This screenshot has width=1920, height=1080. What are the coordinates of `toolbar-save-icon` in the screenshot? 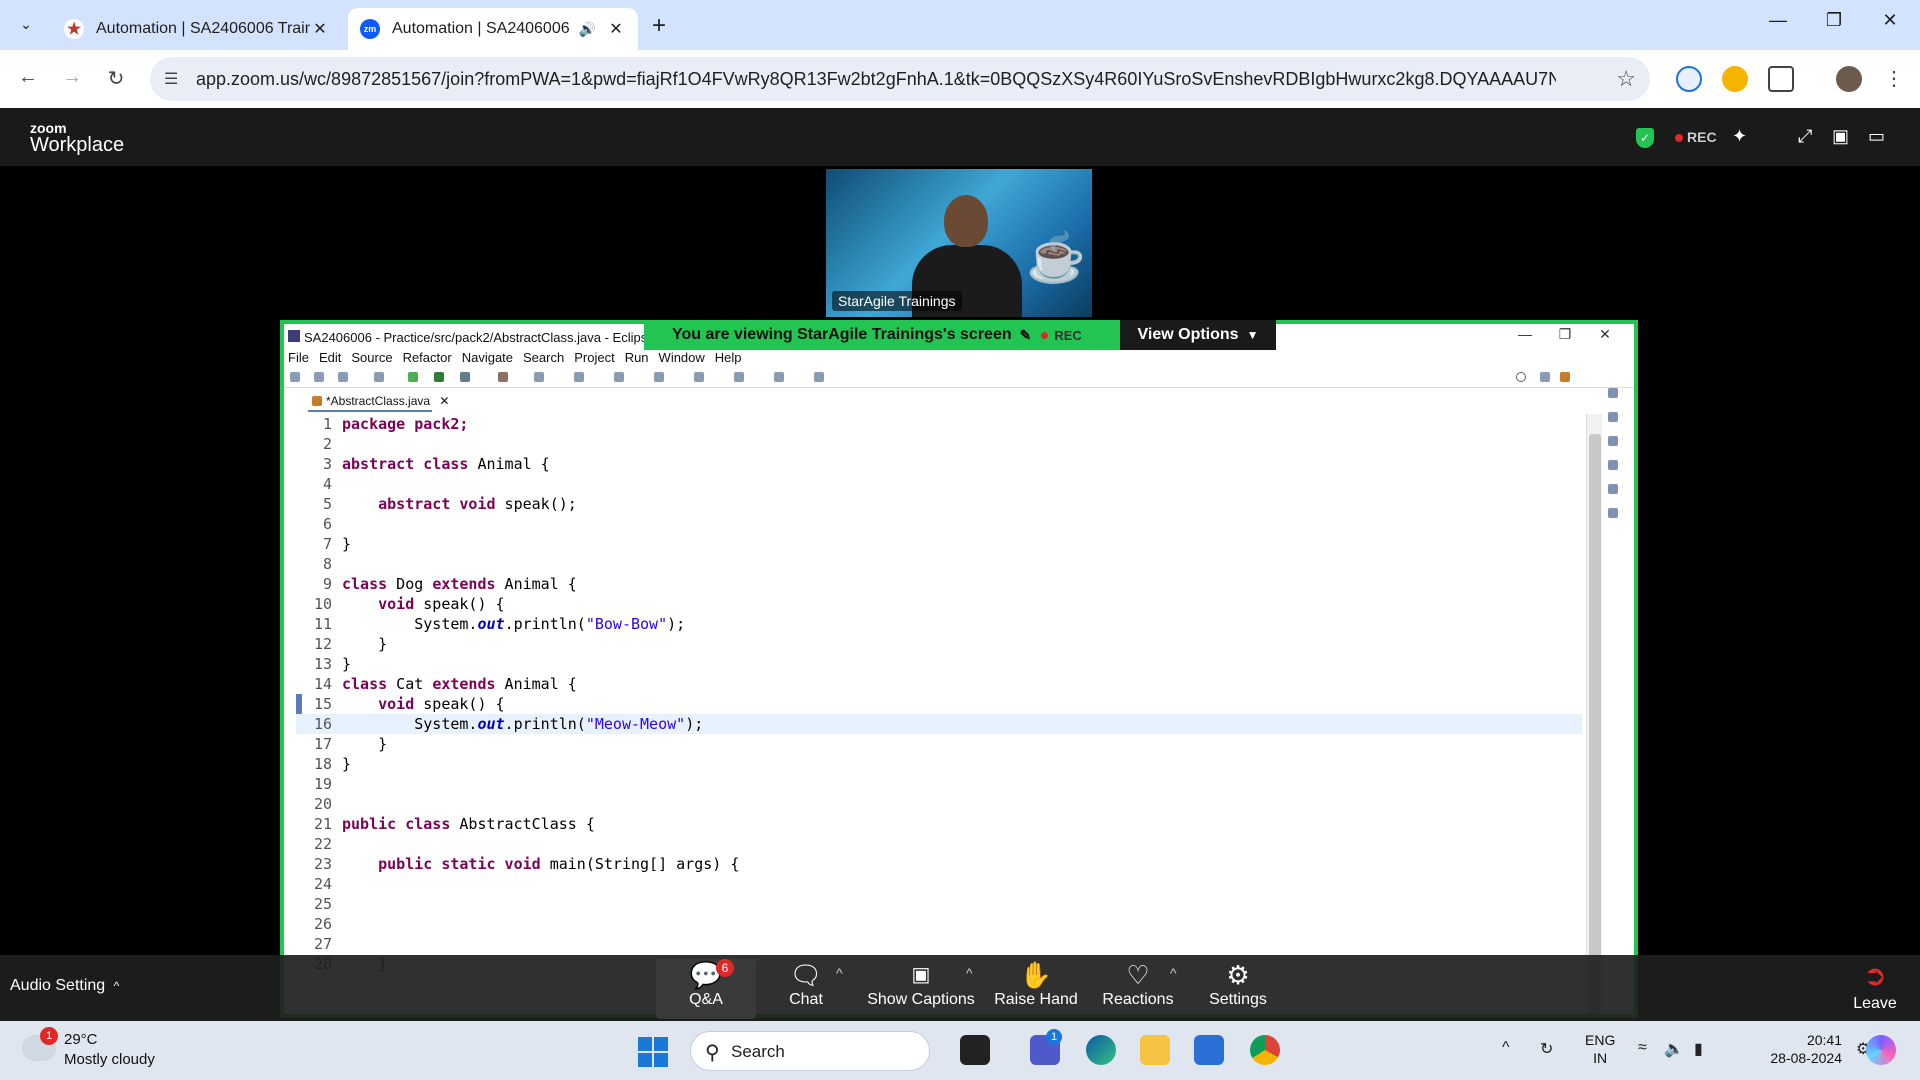 It's located at (319, 377).